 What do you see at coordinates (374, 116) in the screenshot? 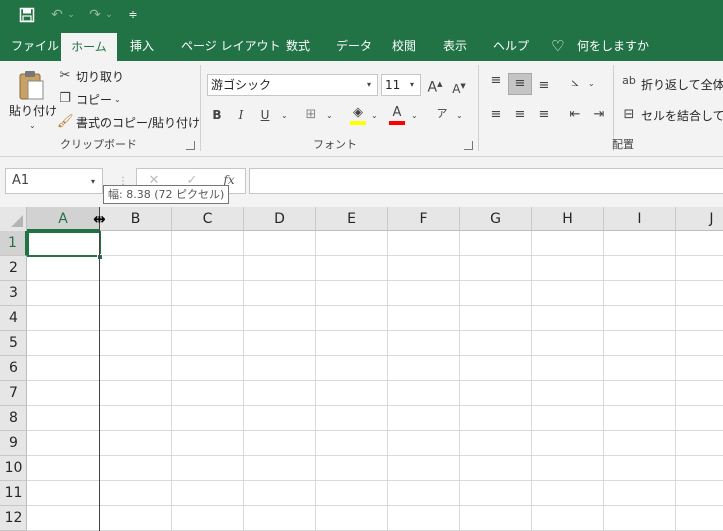
I see `fill-color-dropdown-icon: ⌄` at bounding box center [374, 116].